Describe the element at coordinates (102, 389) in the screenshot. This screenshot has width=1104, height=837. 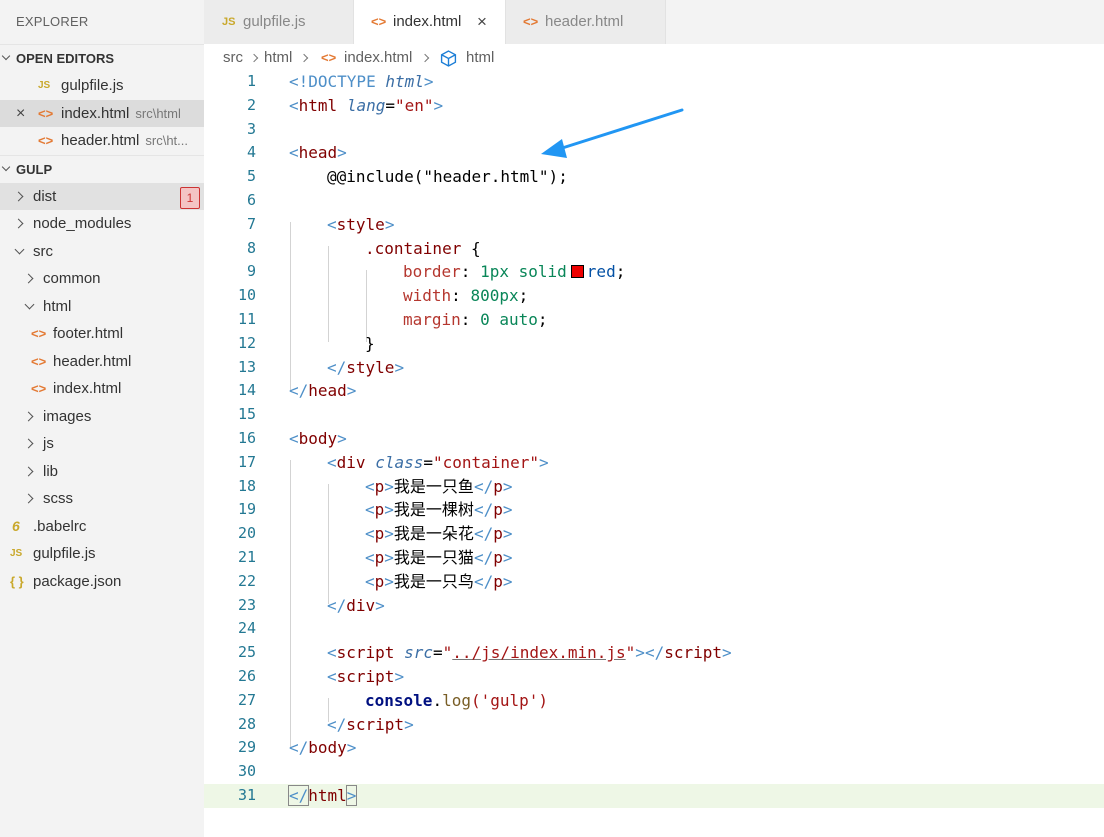
I see `tree-file-index-html: <> index.html` at that location.